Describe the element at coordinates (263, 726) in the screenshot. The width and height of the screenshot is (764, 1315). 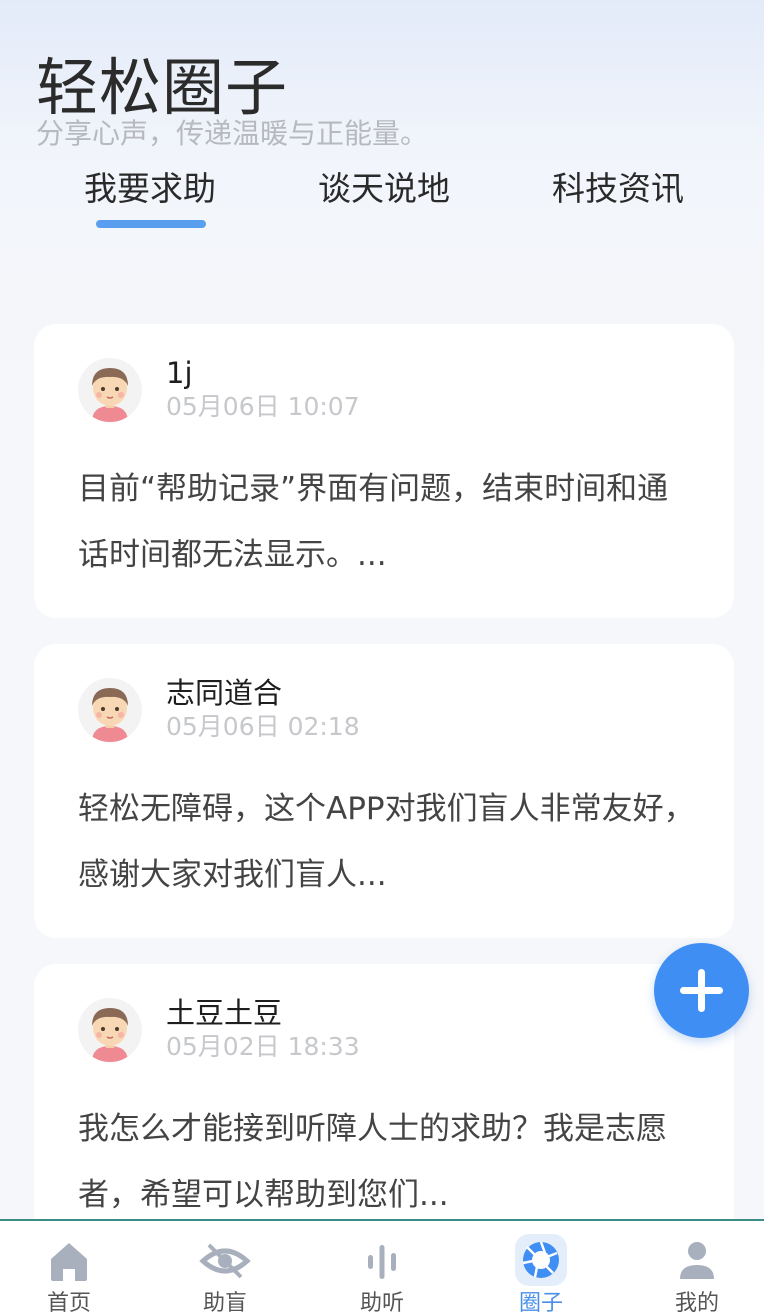
I see `post-timestamp: 05月06日 02:18` at that location.